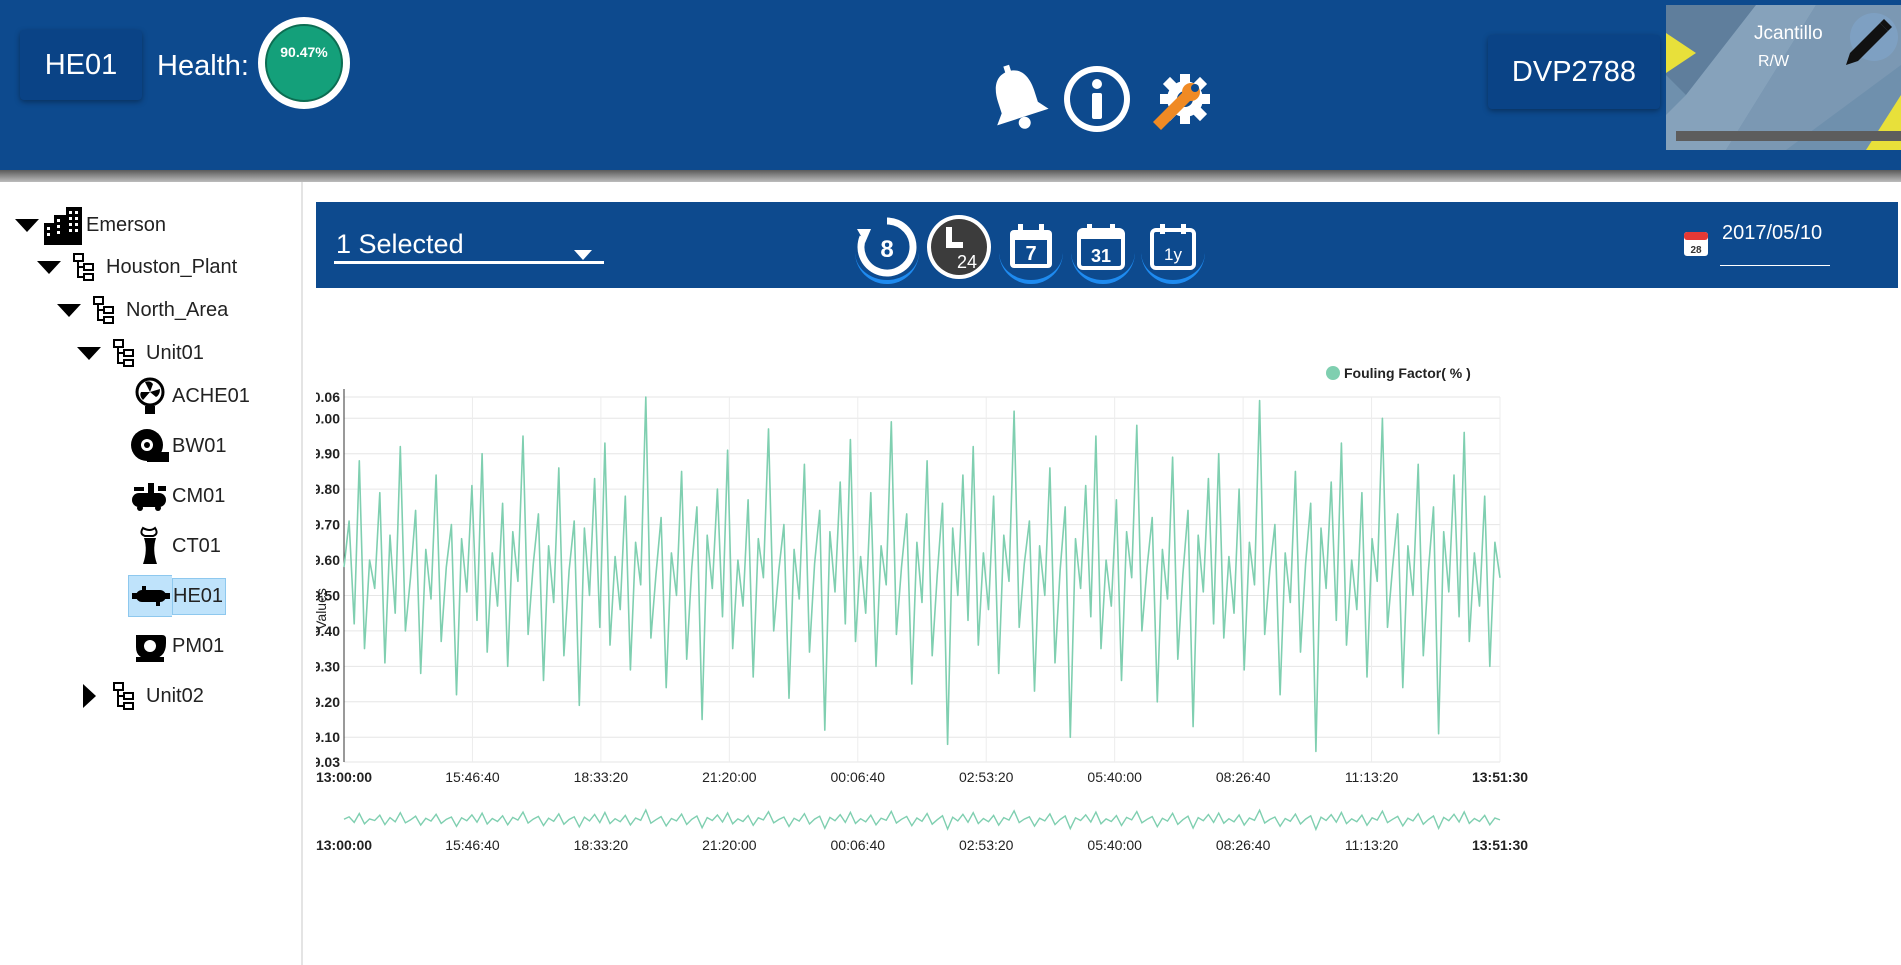  I want to click on tree-node-ct01: CT01, so click(174, 546).